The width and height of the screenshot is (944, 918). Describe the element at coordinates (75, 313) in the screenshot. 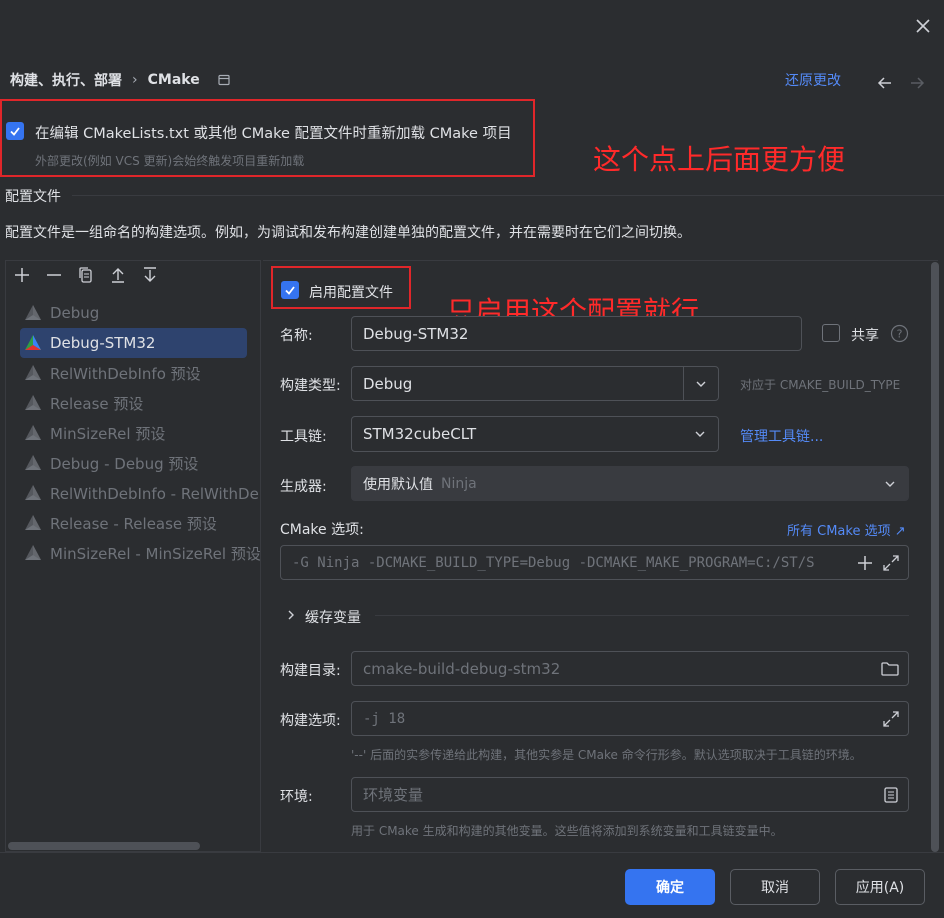

I see `profile-item-label: Debug` at that location.